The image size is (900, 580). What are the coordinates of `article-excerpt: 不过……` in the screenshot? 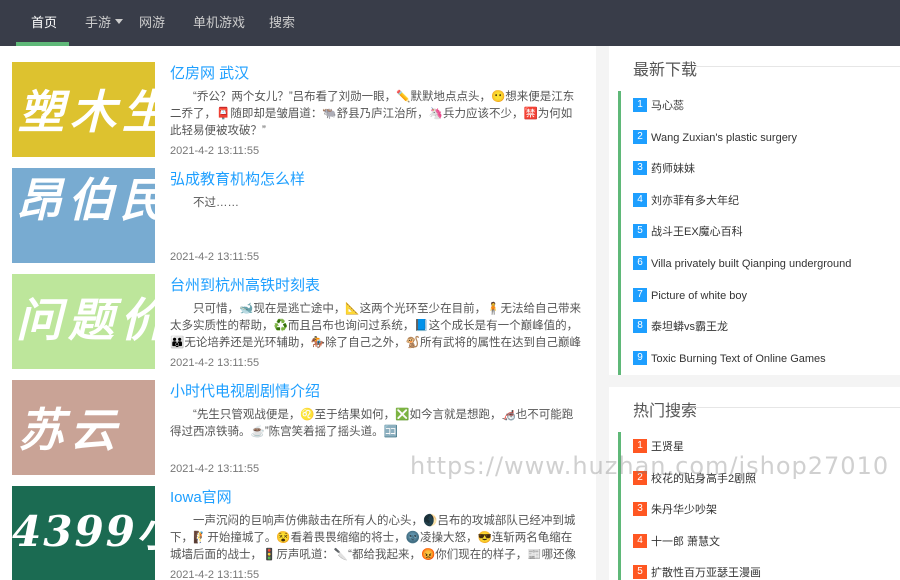 It's located at (216, 203).